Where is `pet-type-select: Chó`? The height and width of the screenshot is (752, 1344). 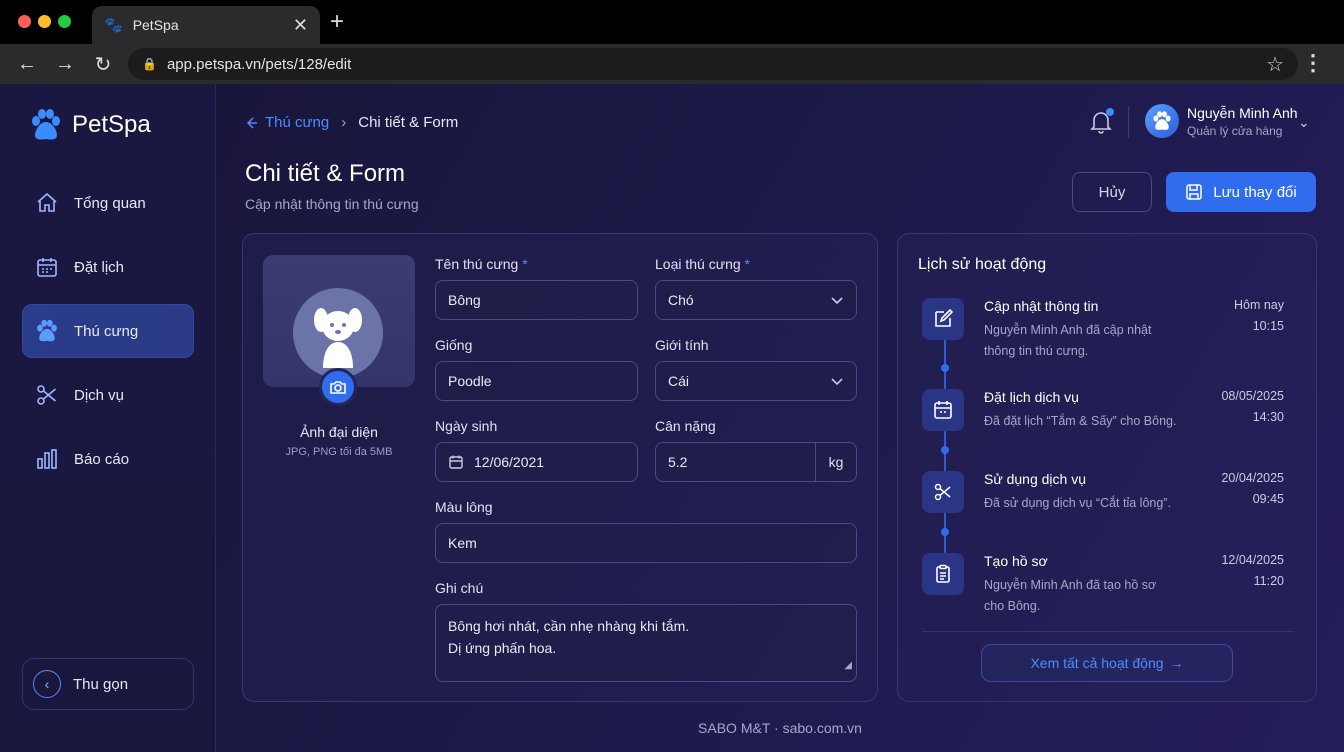 pet-type-select: Chó is located at coordinates (756, 300).